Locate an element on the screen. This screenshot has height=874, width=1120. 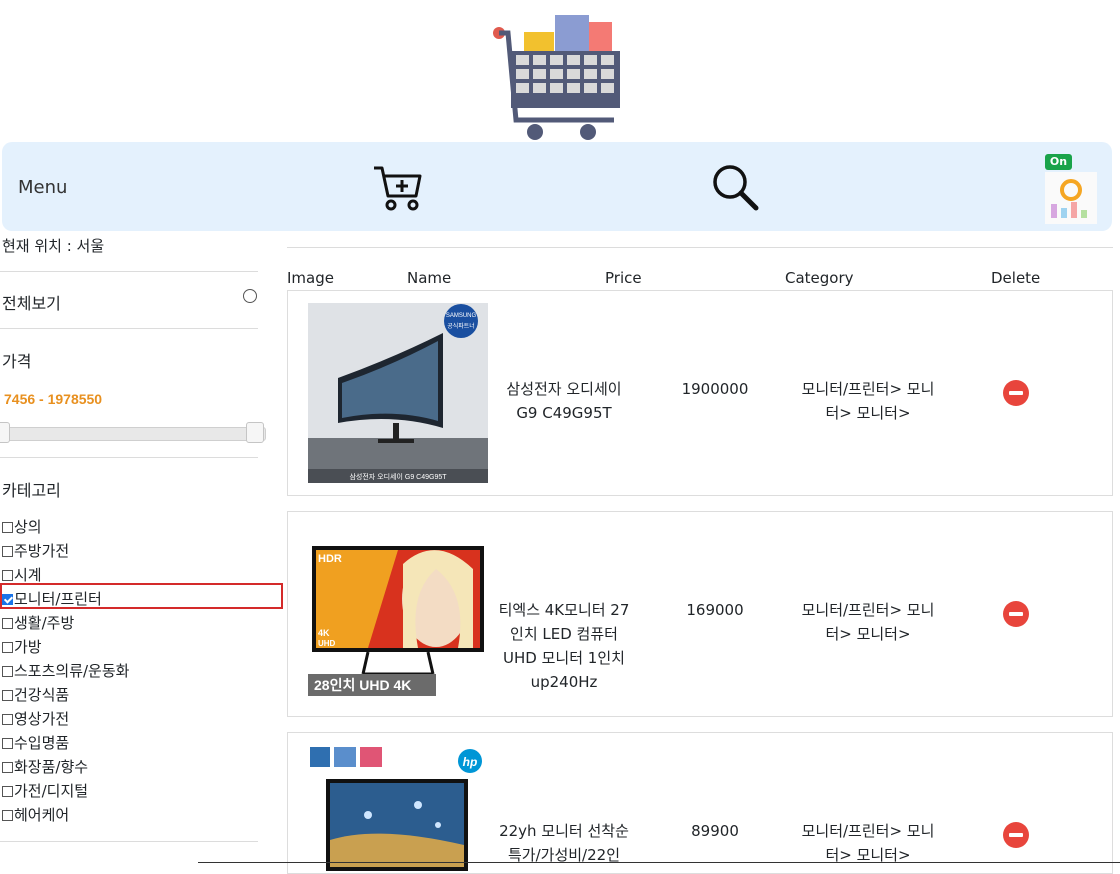
category-label-text: 상의 is located at coordinates (28, 527).